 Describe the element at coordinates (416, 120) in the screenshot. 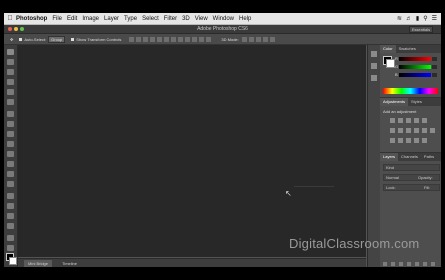

I see `exposure-icon` at that location.